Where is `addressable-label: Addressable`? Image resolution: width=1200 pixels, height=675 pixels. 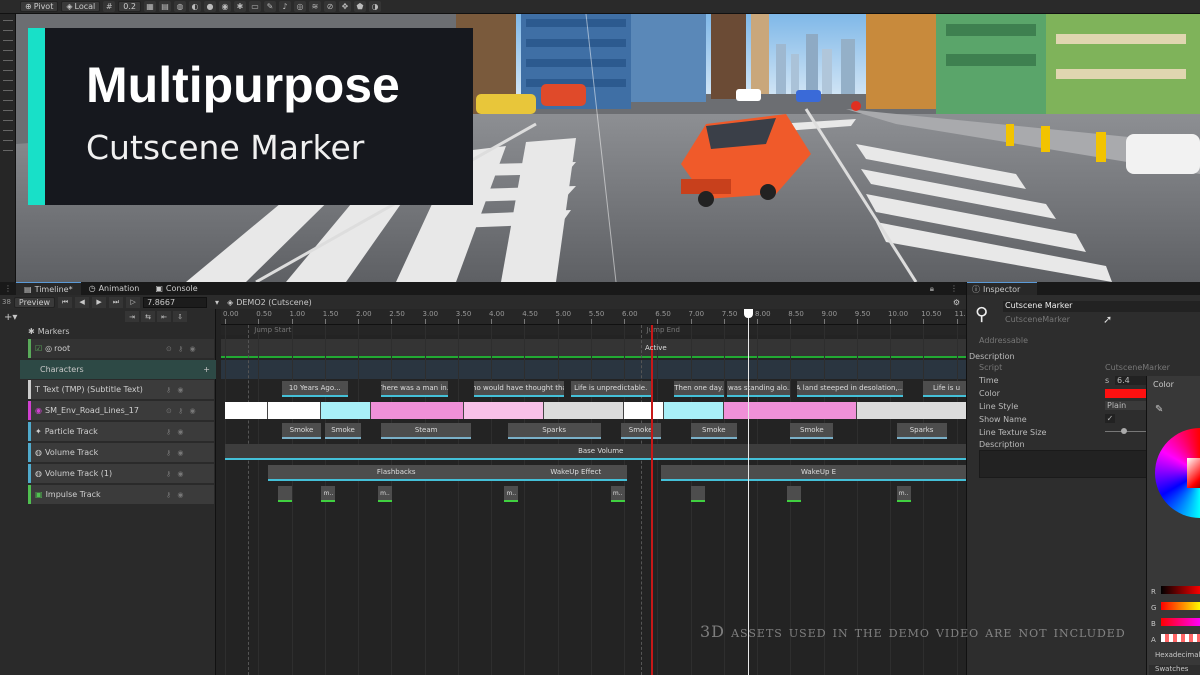
addressable-label: Addressable is located at coordinates (1003, 340).